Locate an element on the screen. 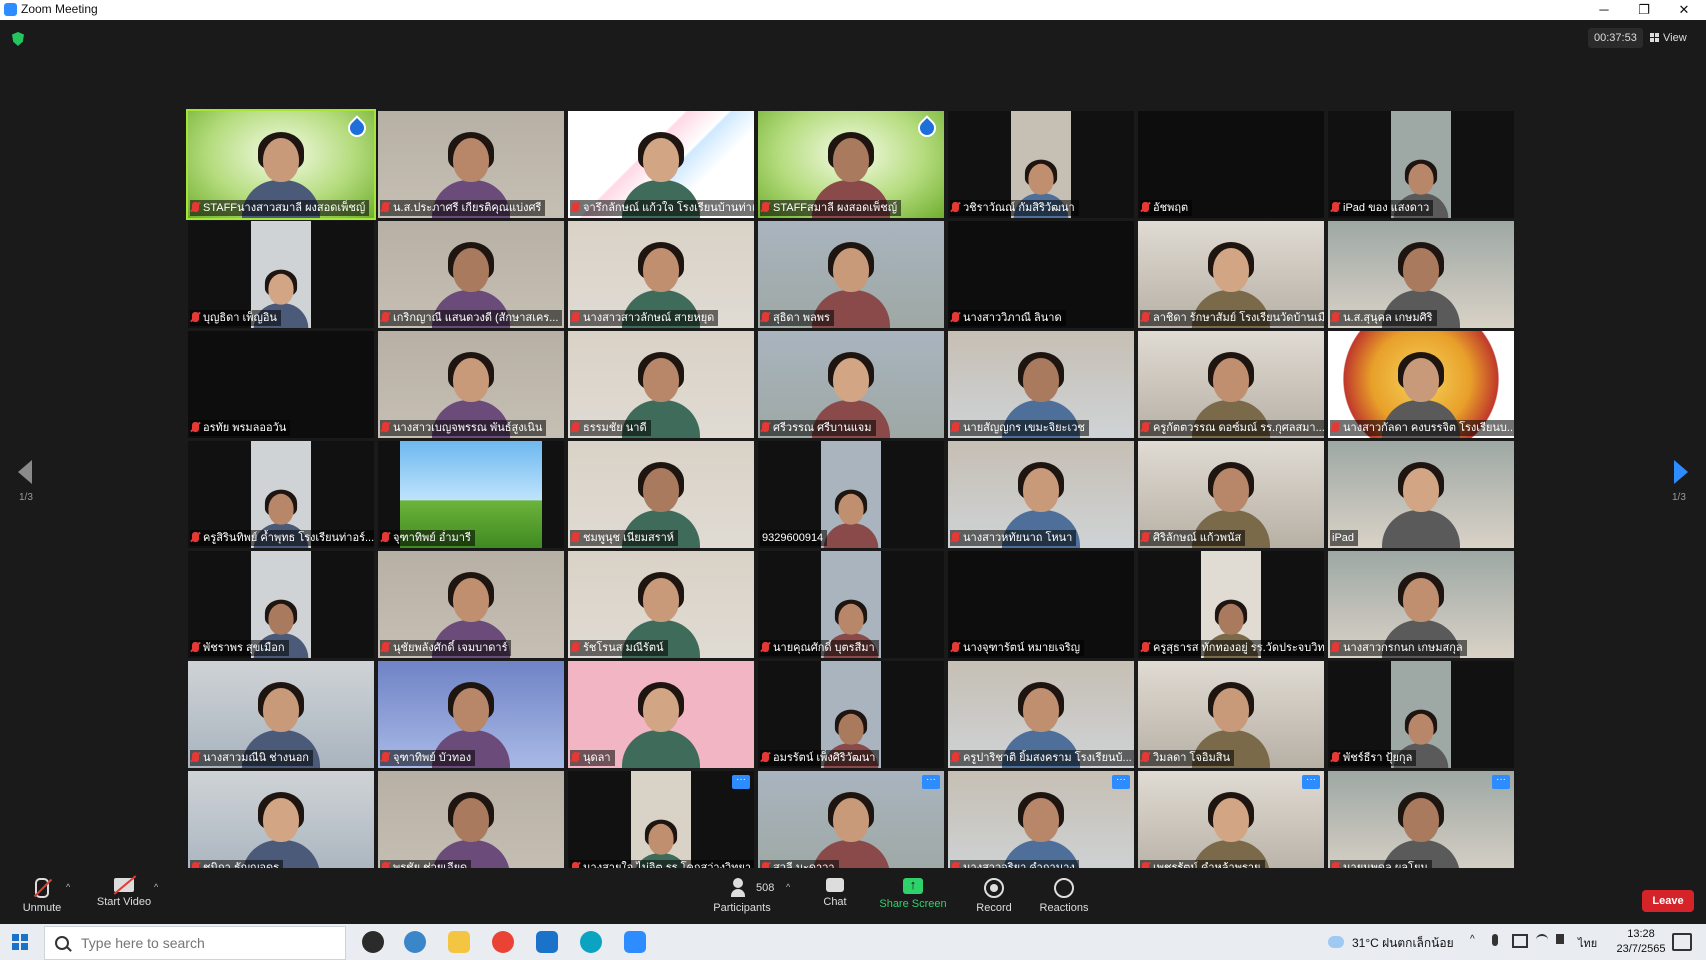 This screenshot has height=960, width=1706. leave-button: Leave is located at coordinates (1668, 901).